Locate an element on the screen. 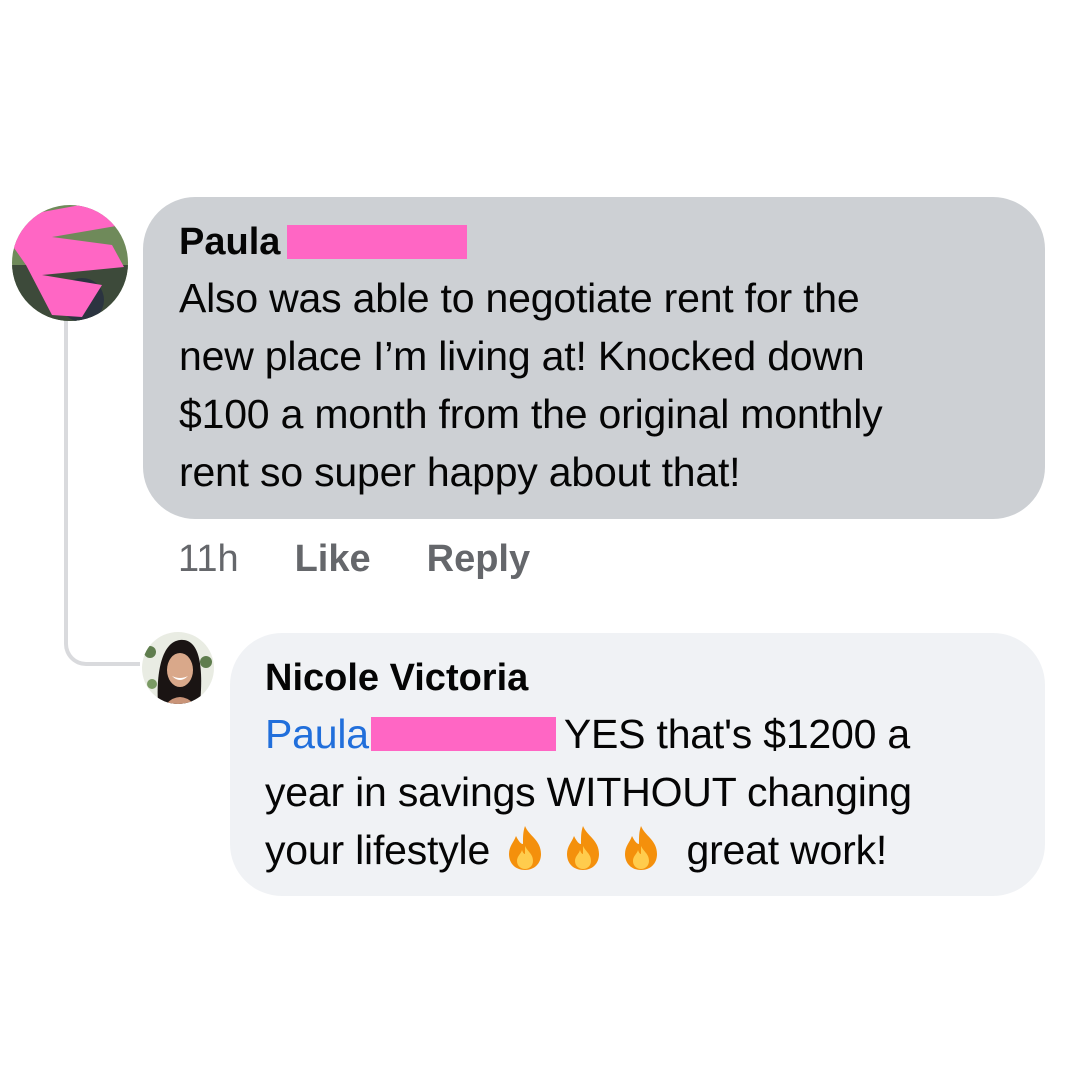 This screenshot has height=1080, width=1080. comment-timestamp: 11h is located at coordinates (208, 559).